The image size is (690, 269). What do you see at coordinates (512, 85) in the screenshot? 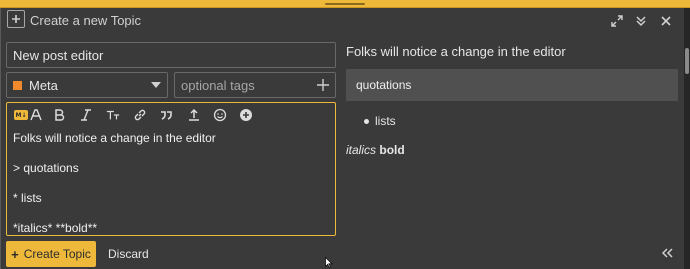
I see `preview-blockquote: quotations` at bounding box center [512, 85].